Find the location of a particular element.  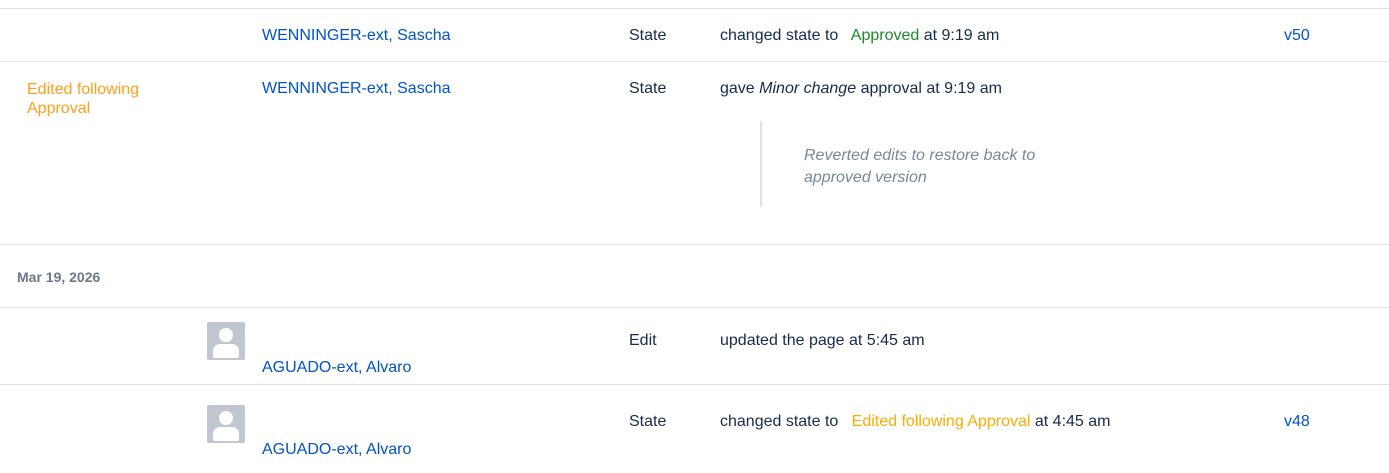

change-description: changed state to Approved at 9:19 am is located at coordinates (859, 35).